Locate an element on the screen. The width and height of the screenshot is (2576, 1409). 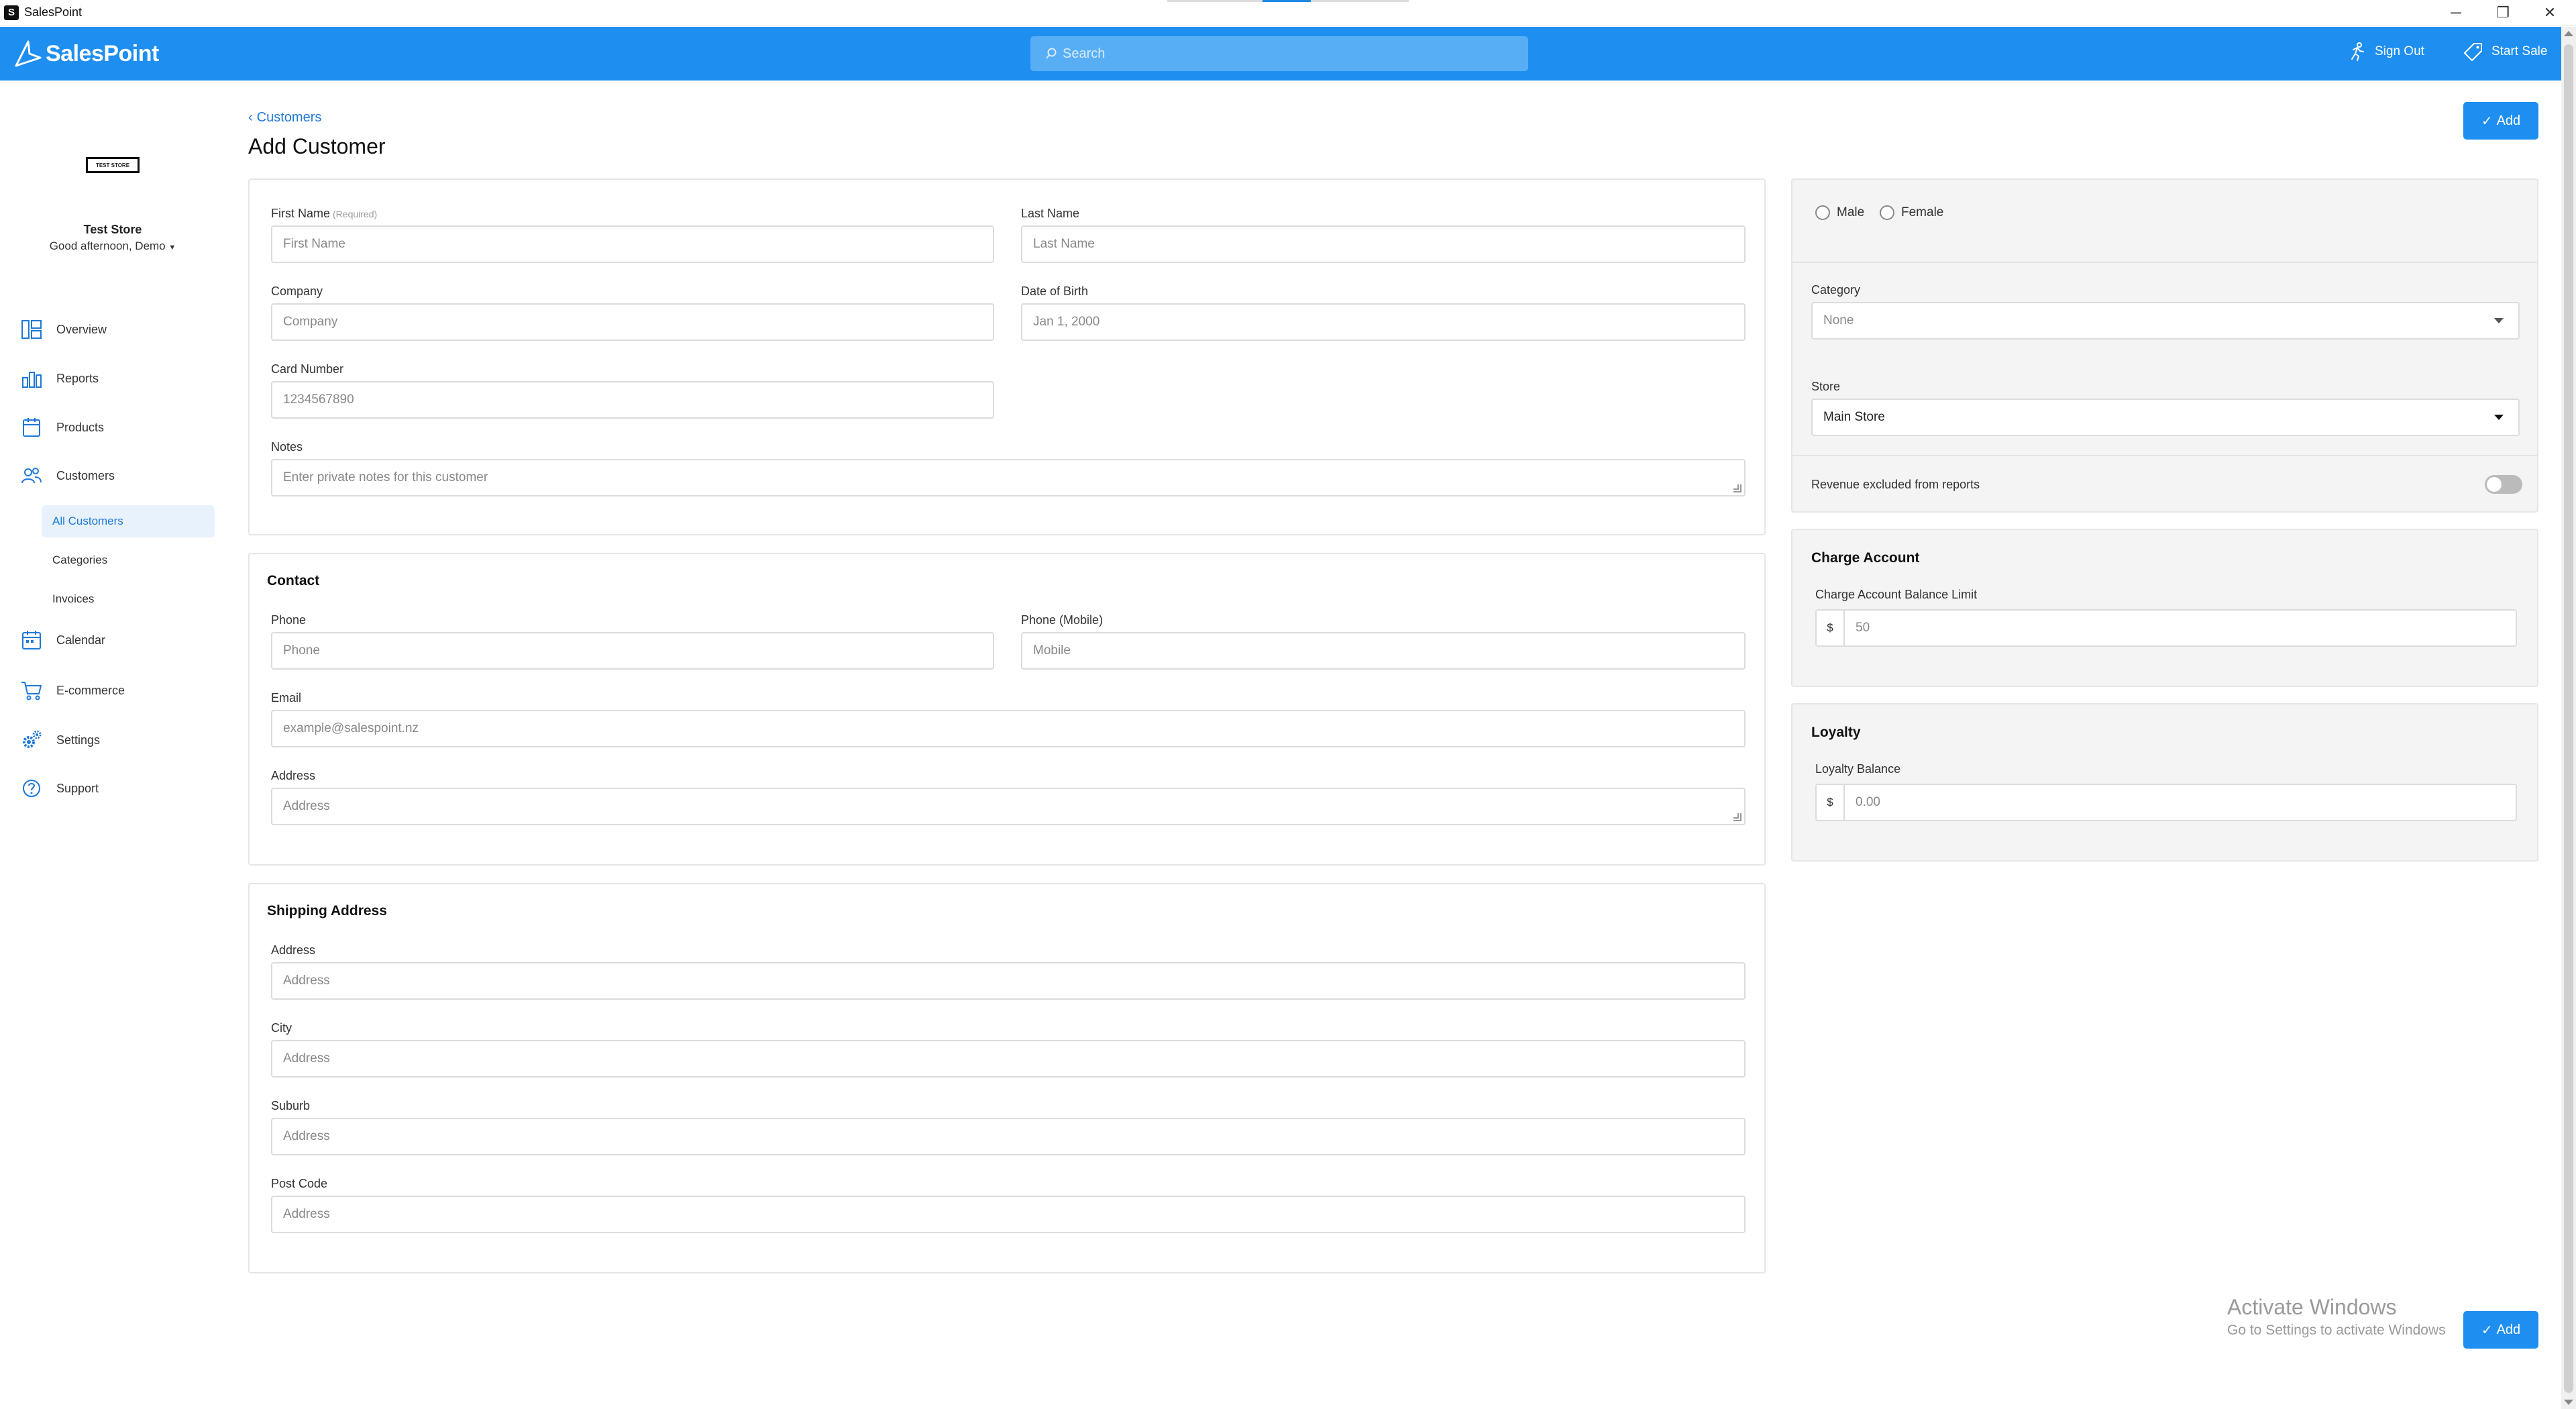
first-name-label: First Name (Required) is located at coordinates (324, 213).